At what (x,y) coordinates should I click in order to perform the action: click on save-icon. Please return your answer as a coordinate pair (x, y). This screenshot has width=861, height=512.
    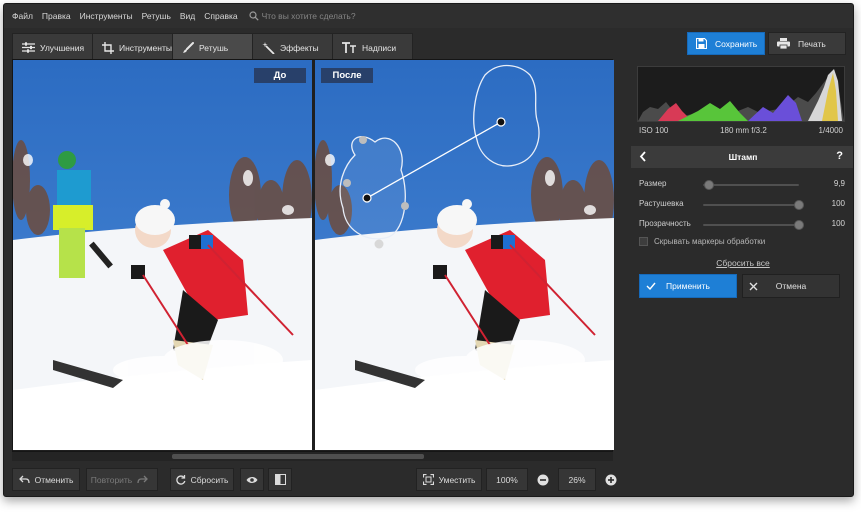
    Looking at the image, I should click on (701, 43).